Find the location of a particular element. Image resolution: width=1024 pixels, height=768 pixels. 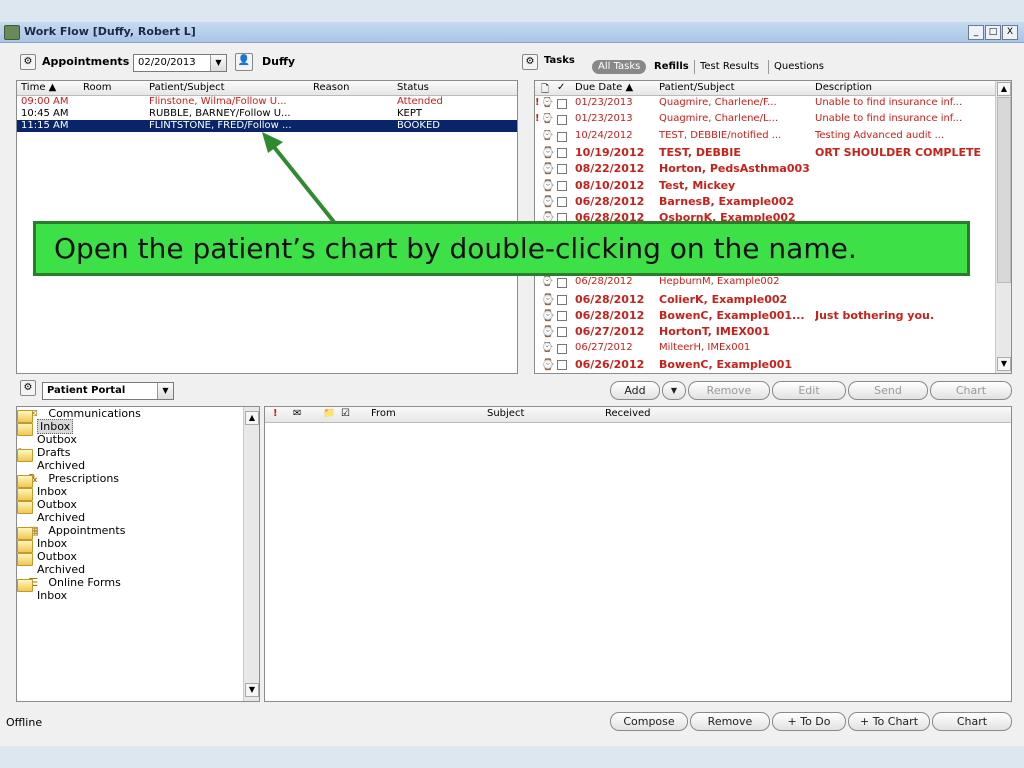

arrow-line is located at coordinates (302, 182).